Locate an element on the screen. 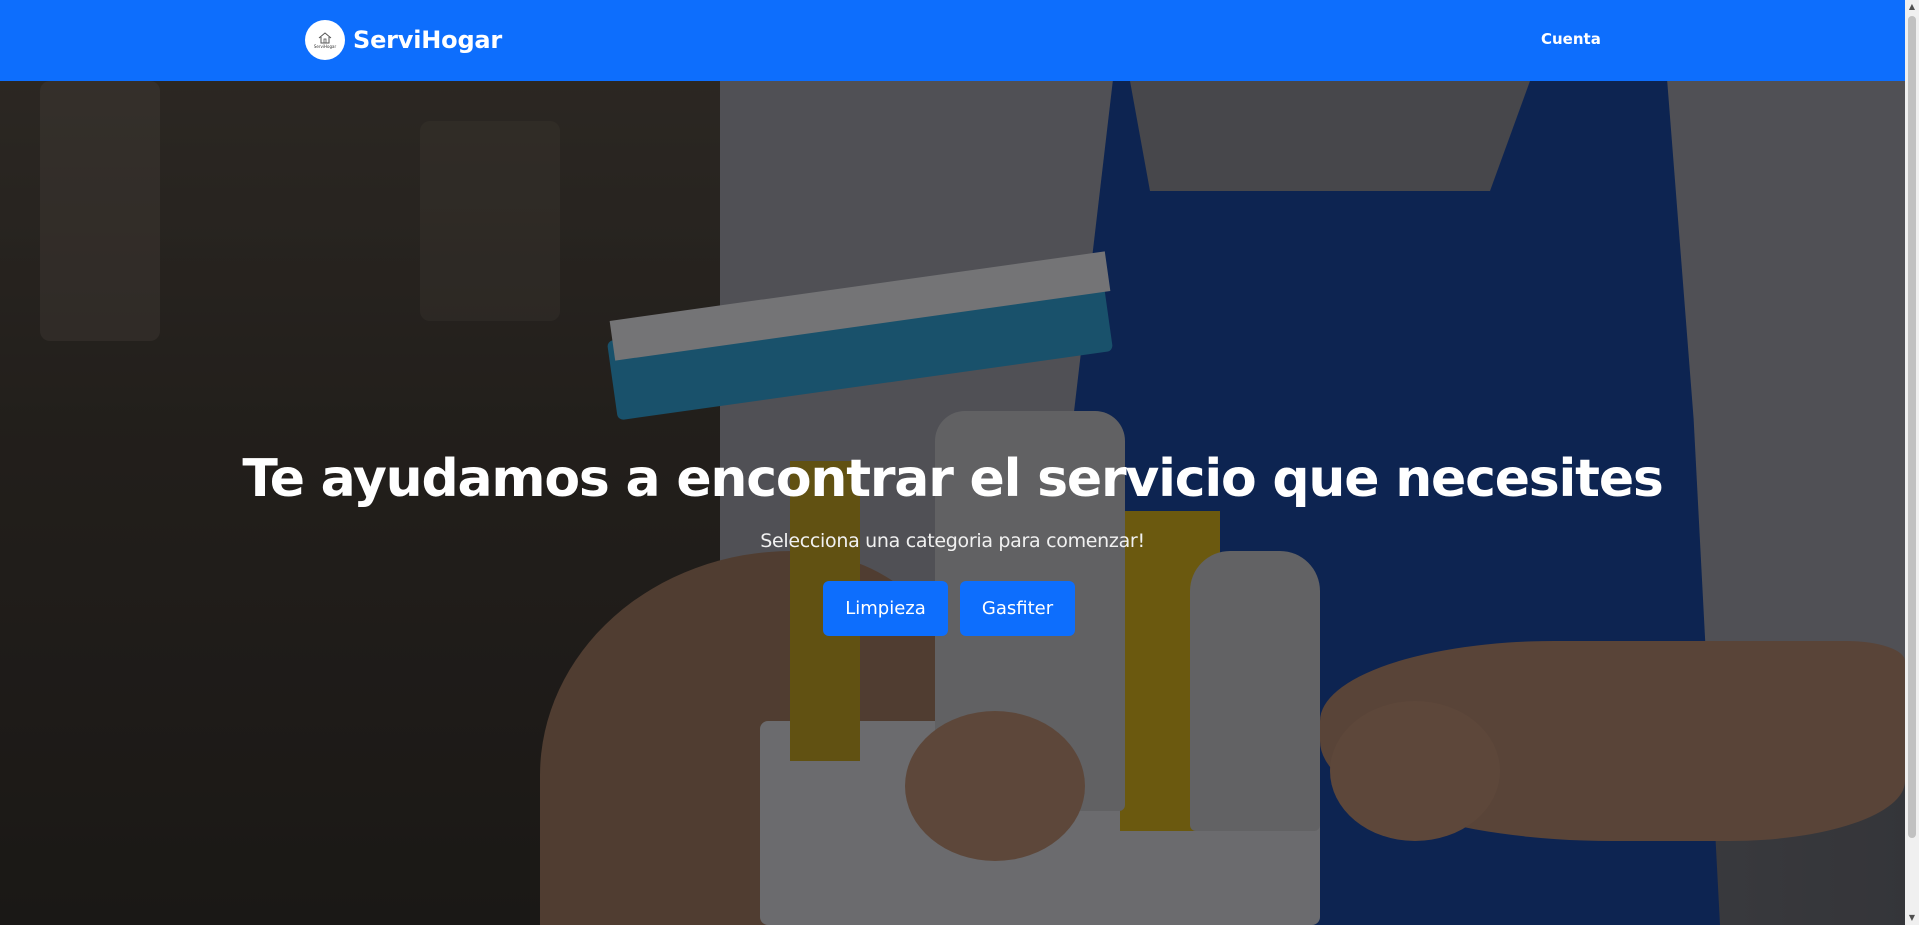  brand-name: ServiHogar is located at coordinates (428, 40).